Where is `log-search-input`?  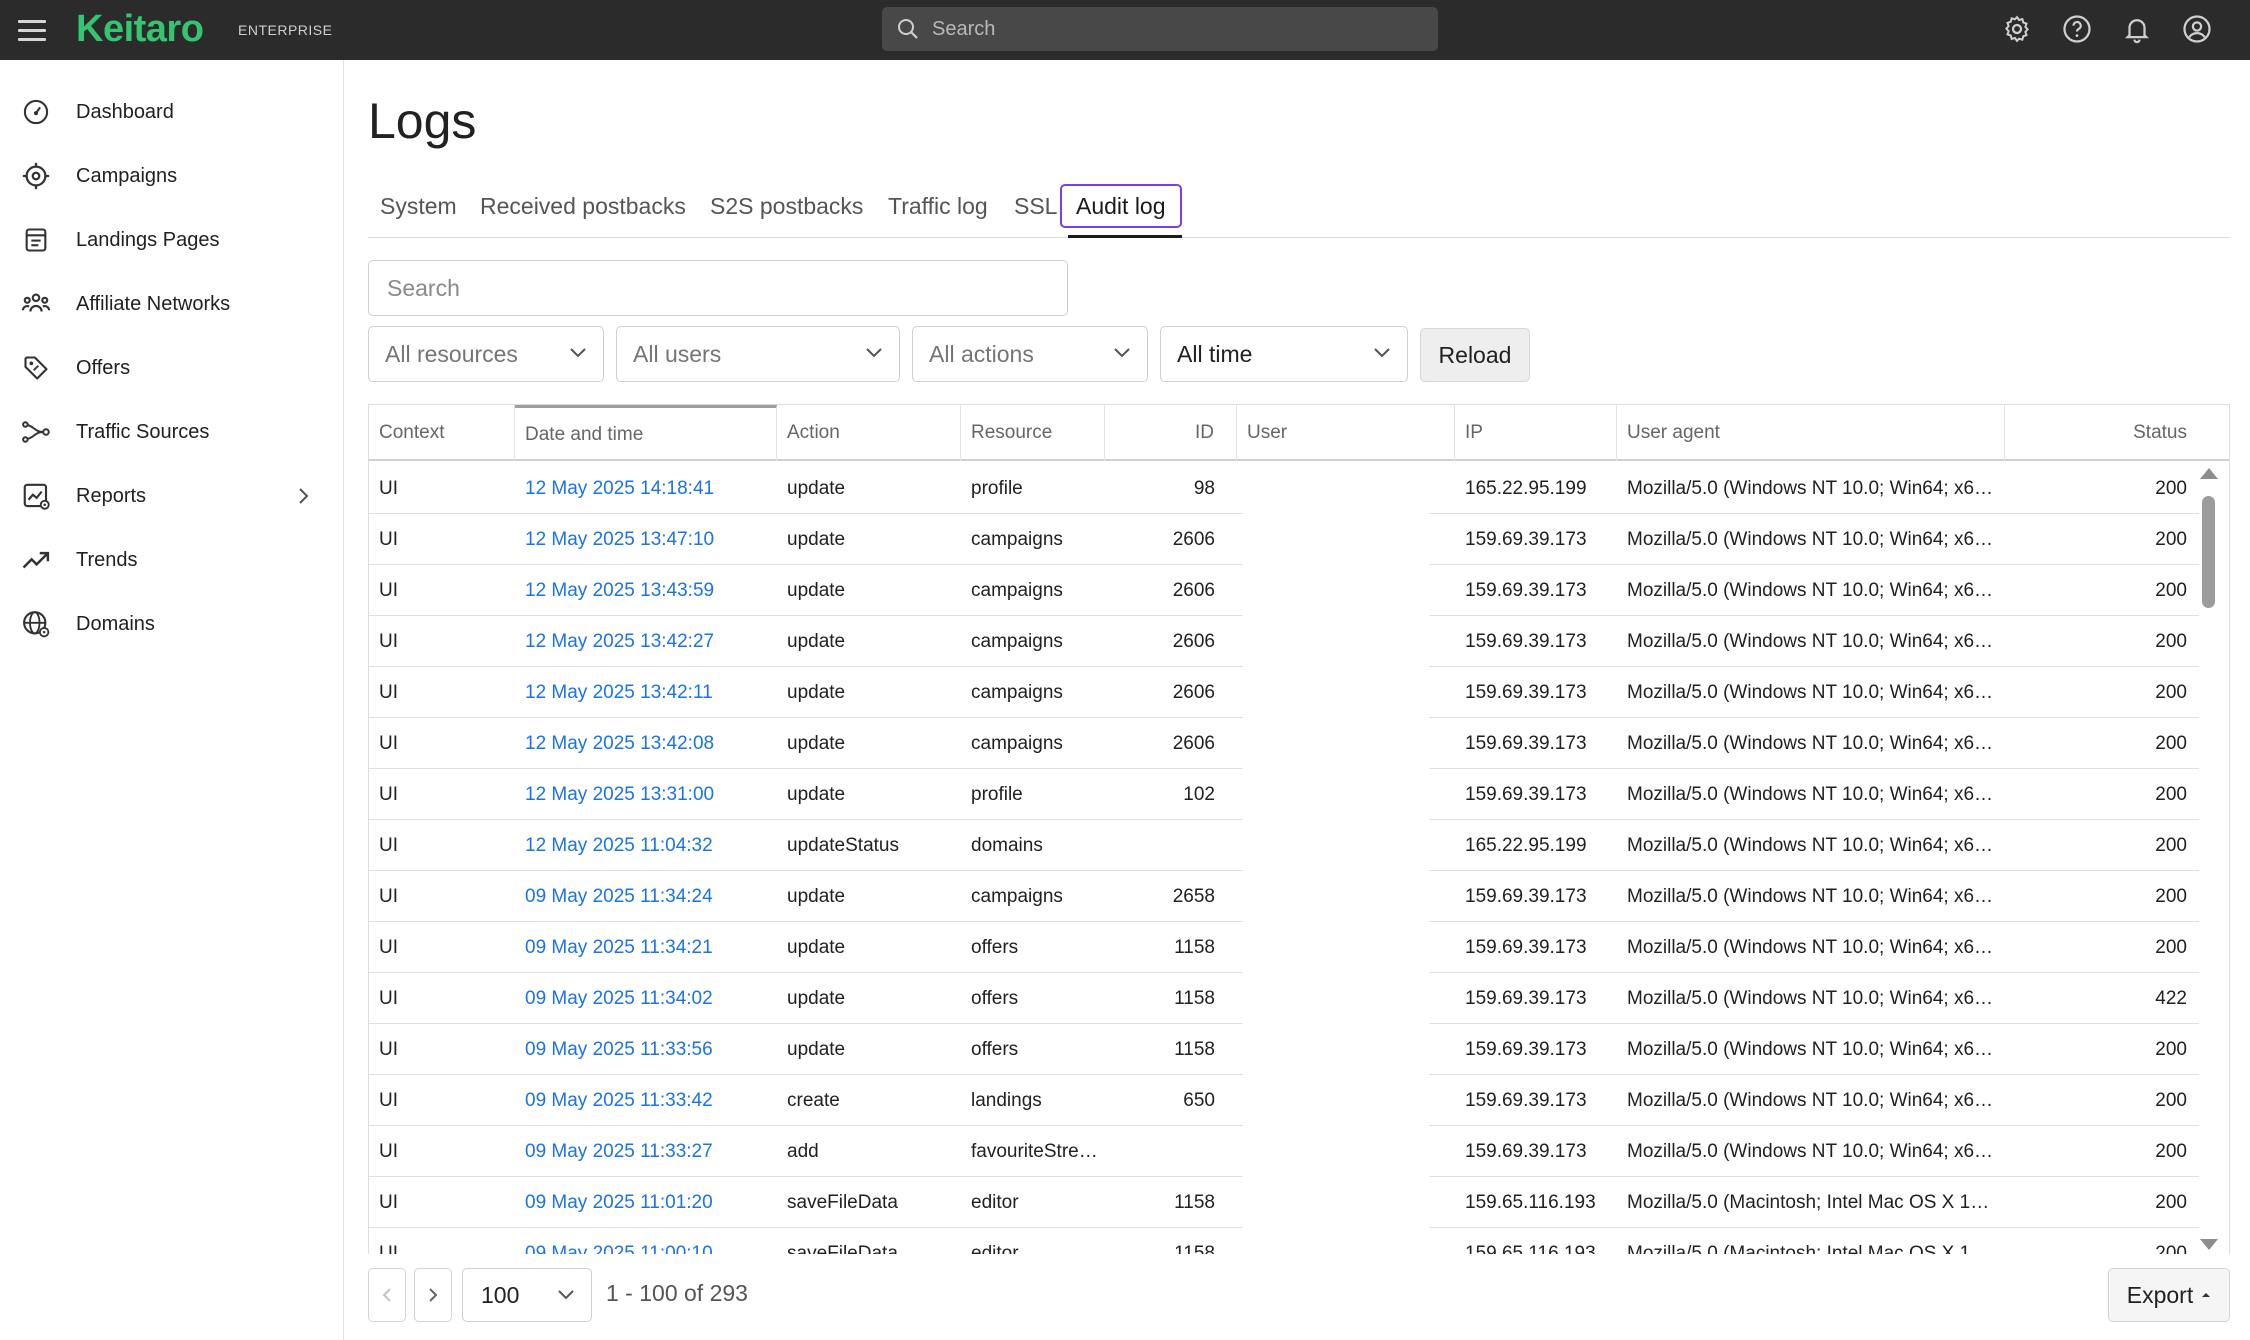 log-search-input is located at coordinates (717, 288).